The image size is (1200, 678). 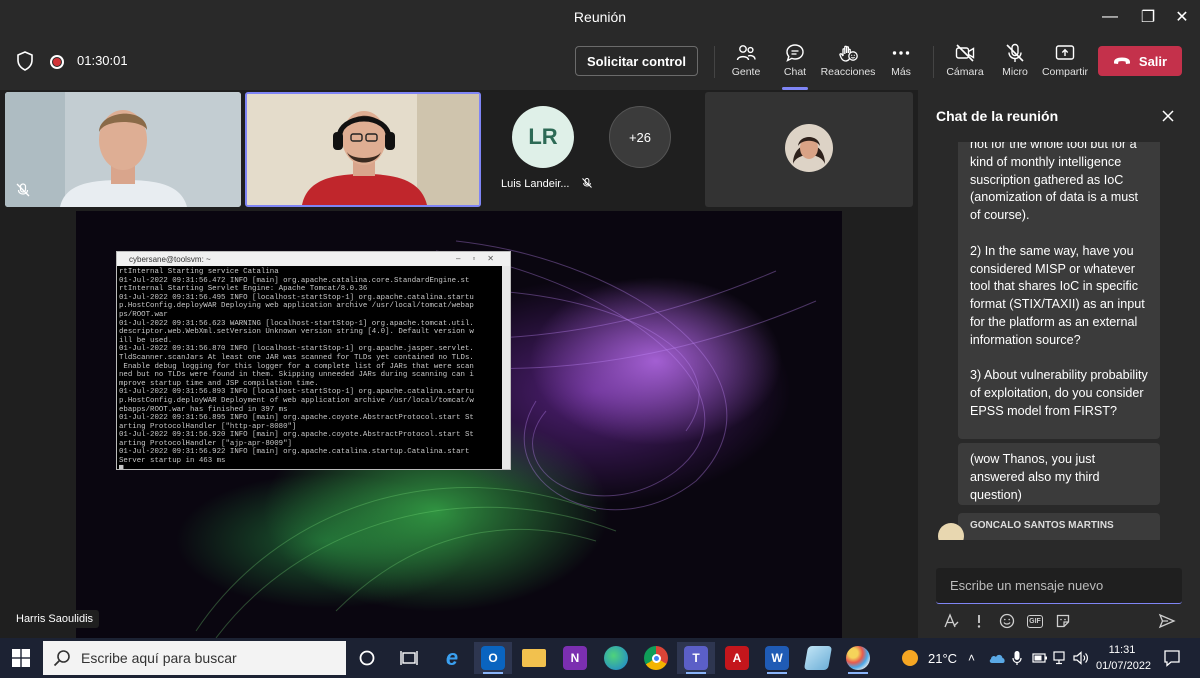 What do you see at coordinates (951, 621) in the screenshot?
I see `format-icon` at bounding box center [951, 621].